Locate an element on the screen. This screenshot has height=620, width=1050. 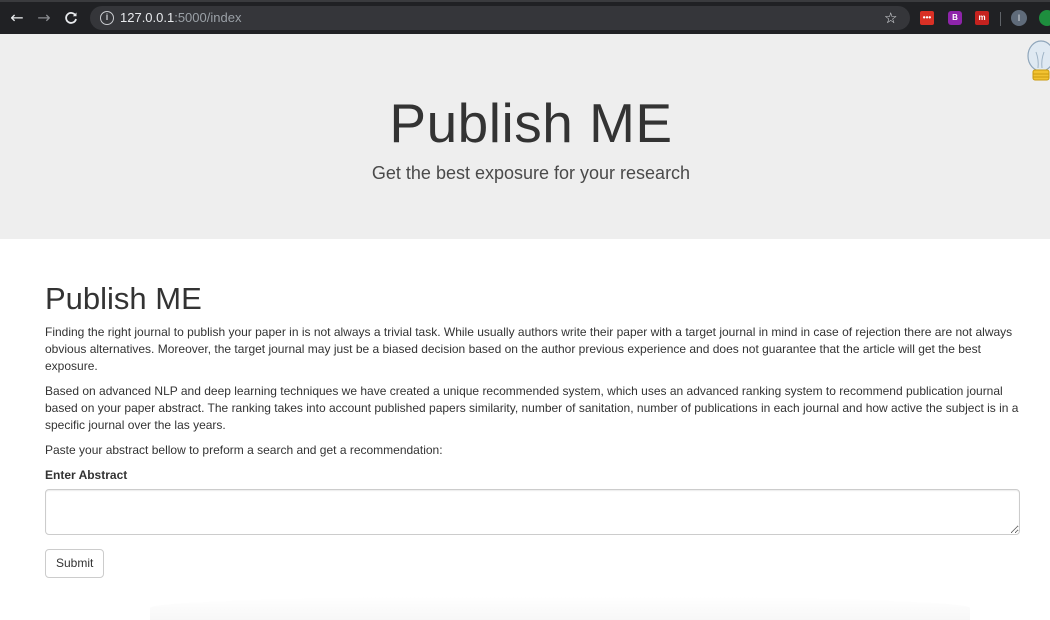
abstract-label: Enter Abstract is located at coordinates (86, 475).